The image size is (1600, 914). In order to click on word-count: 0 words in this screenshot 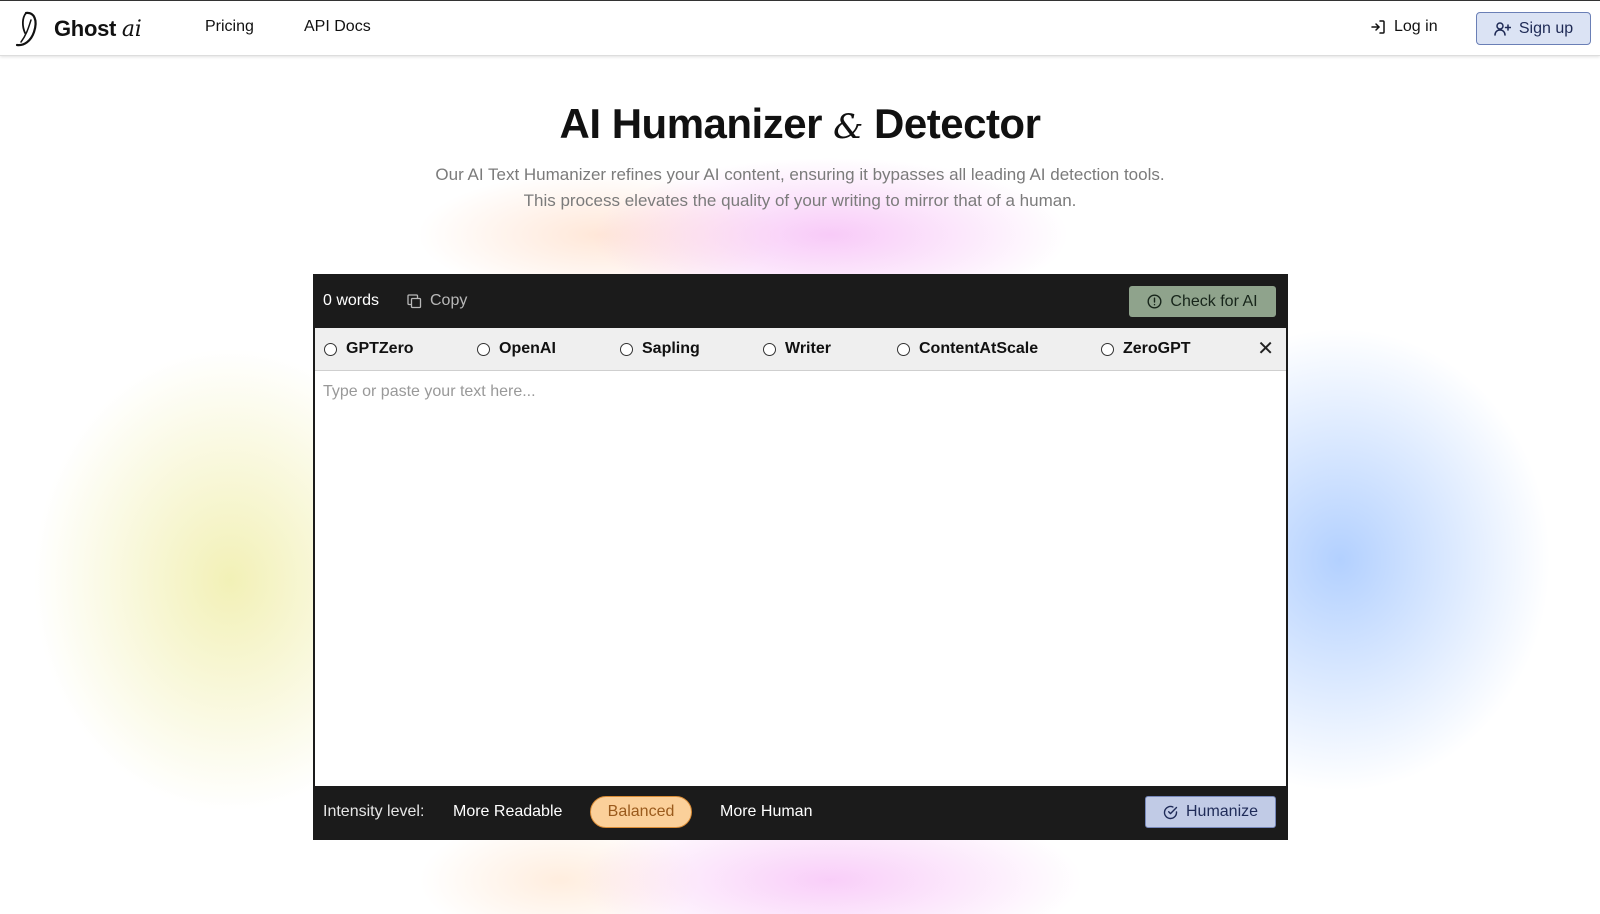, I will do `click(351, 300)`.